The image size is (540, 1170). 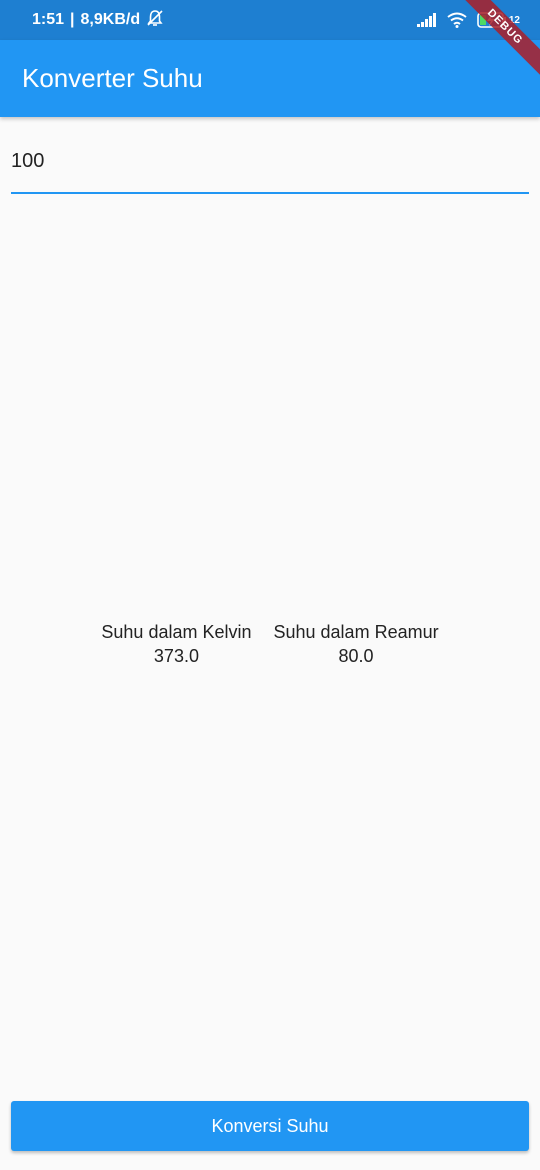 I want to click on battery-charging-icon: 12, so click(x=498, y=20).